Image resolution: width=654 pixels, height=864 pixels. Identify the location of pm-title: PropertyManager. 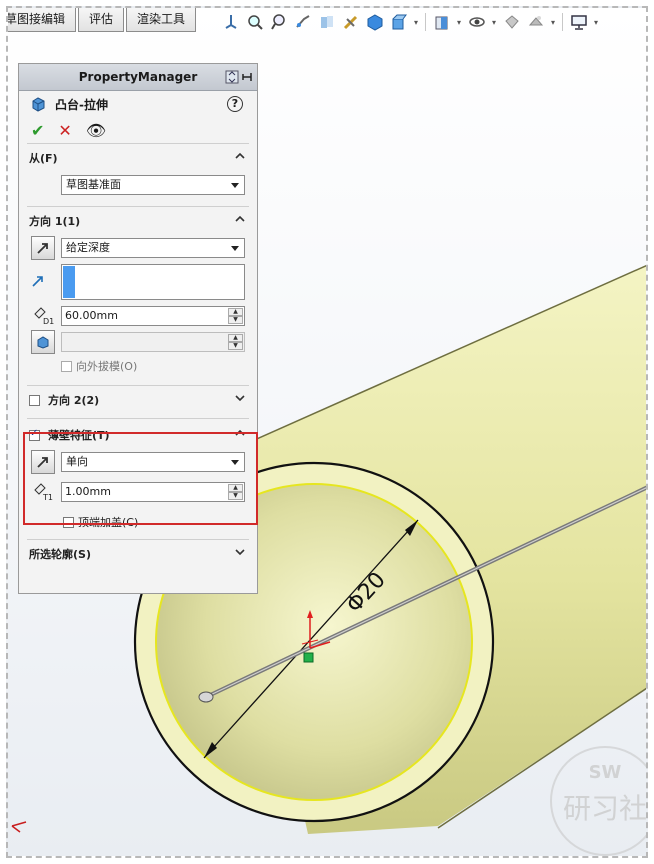
(138, 77).